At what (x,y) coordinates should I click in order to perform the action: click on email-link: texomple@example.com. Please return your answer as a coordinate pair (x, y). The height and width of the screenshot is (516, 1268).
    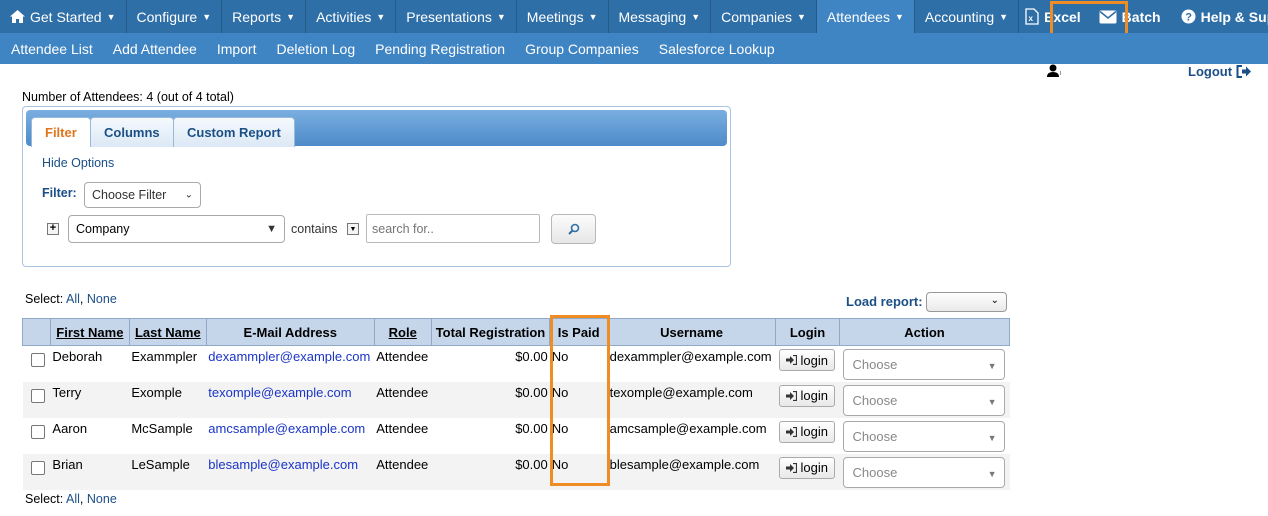
    Looking at the image, I should click on (279, 392).